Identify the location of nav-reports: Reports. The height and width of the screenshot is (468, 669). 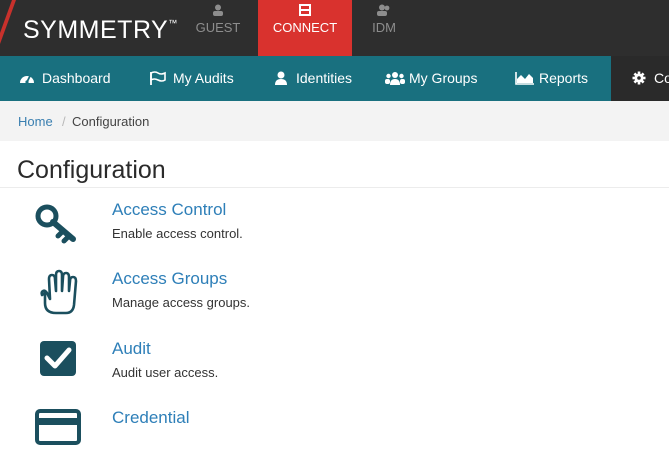
(551, 78).